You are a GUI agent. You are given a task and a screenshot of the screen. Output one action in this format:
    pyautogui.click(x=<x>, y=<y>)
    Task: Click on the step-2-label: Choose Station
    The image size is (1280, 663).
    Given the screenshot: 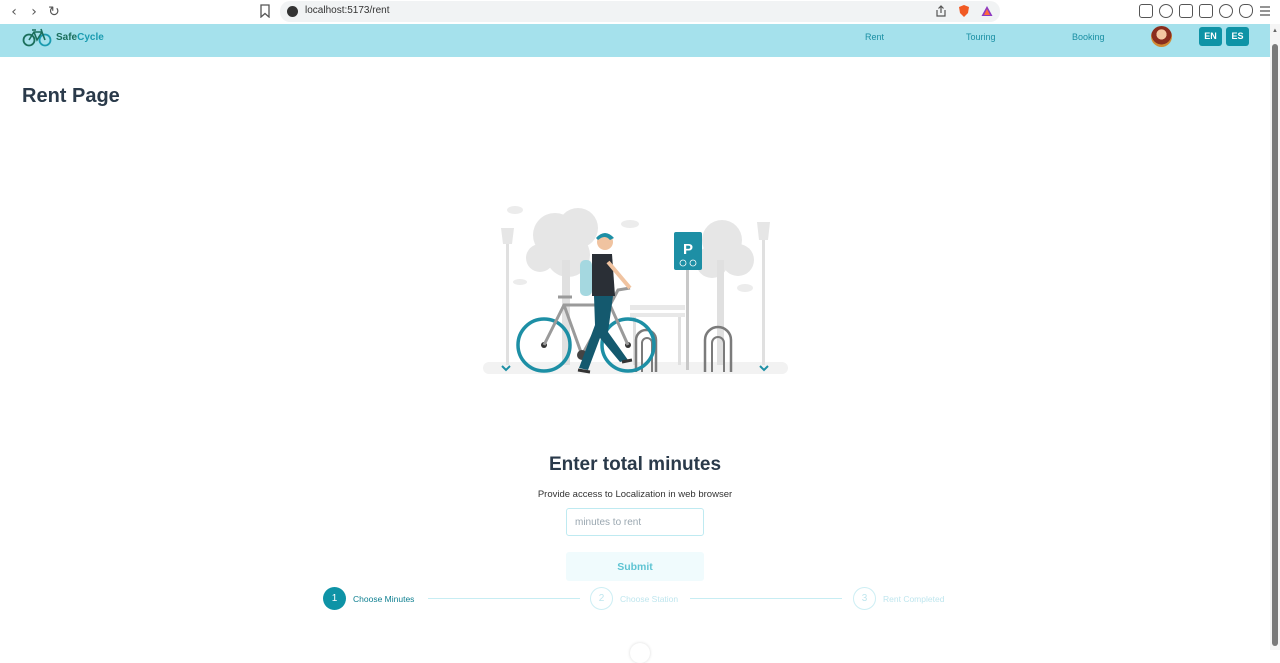 What is the action you would take?
    pyautogui.click(x=649, y=599)
    